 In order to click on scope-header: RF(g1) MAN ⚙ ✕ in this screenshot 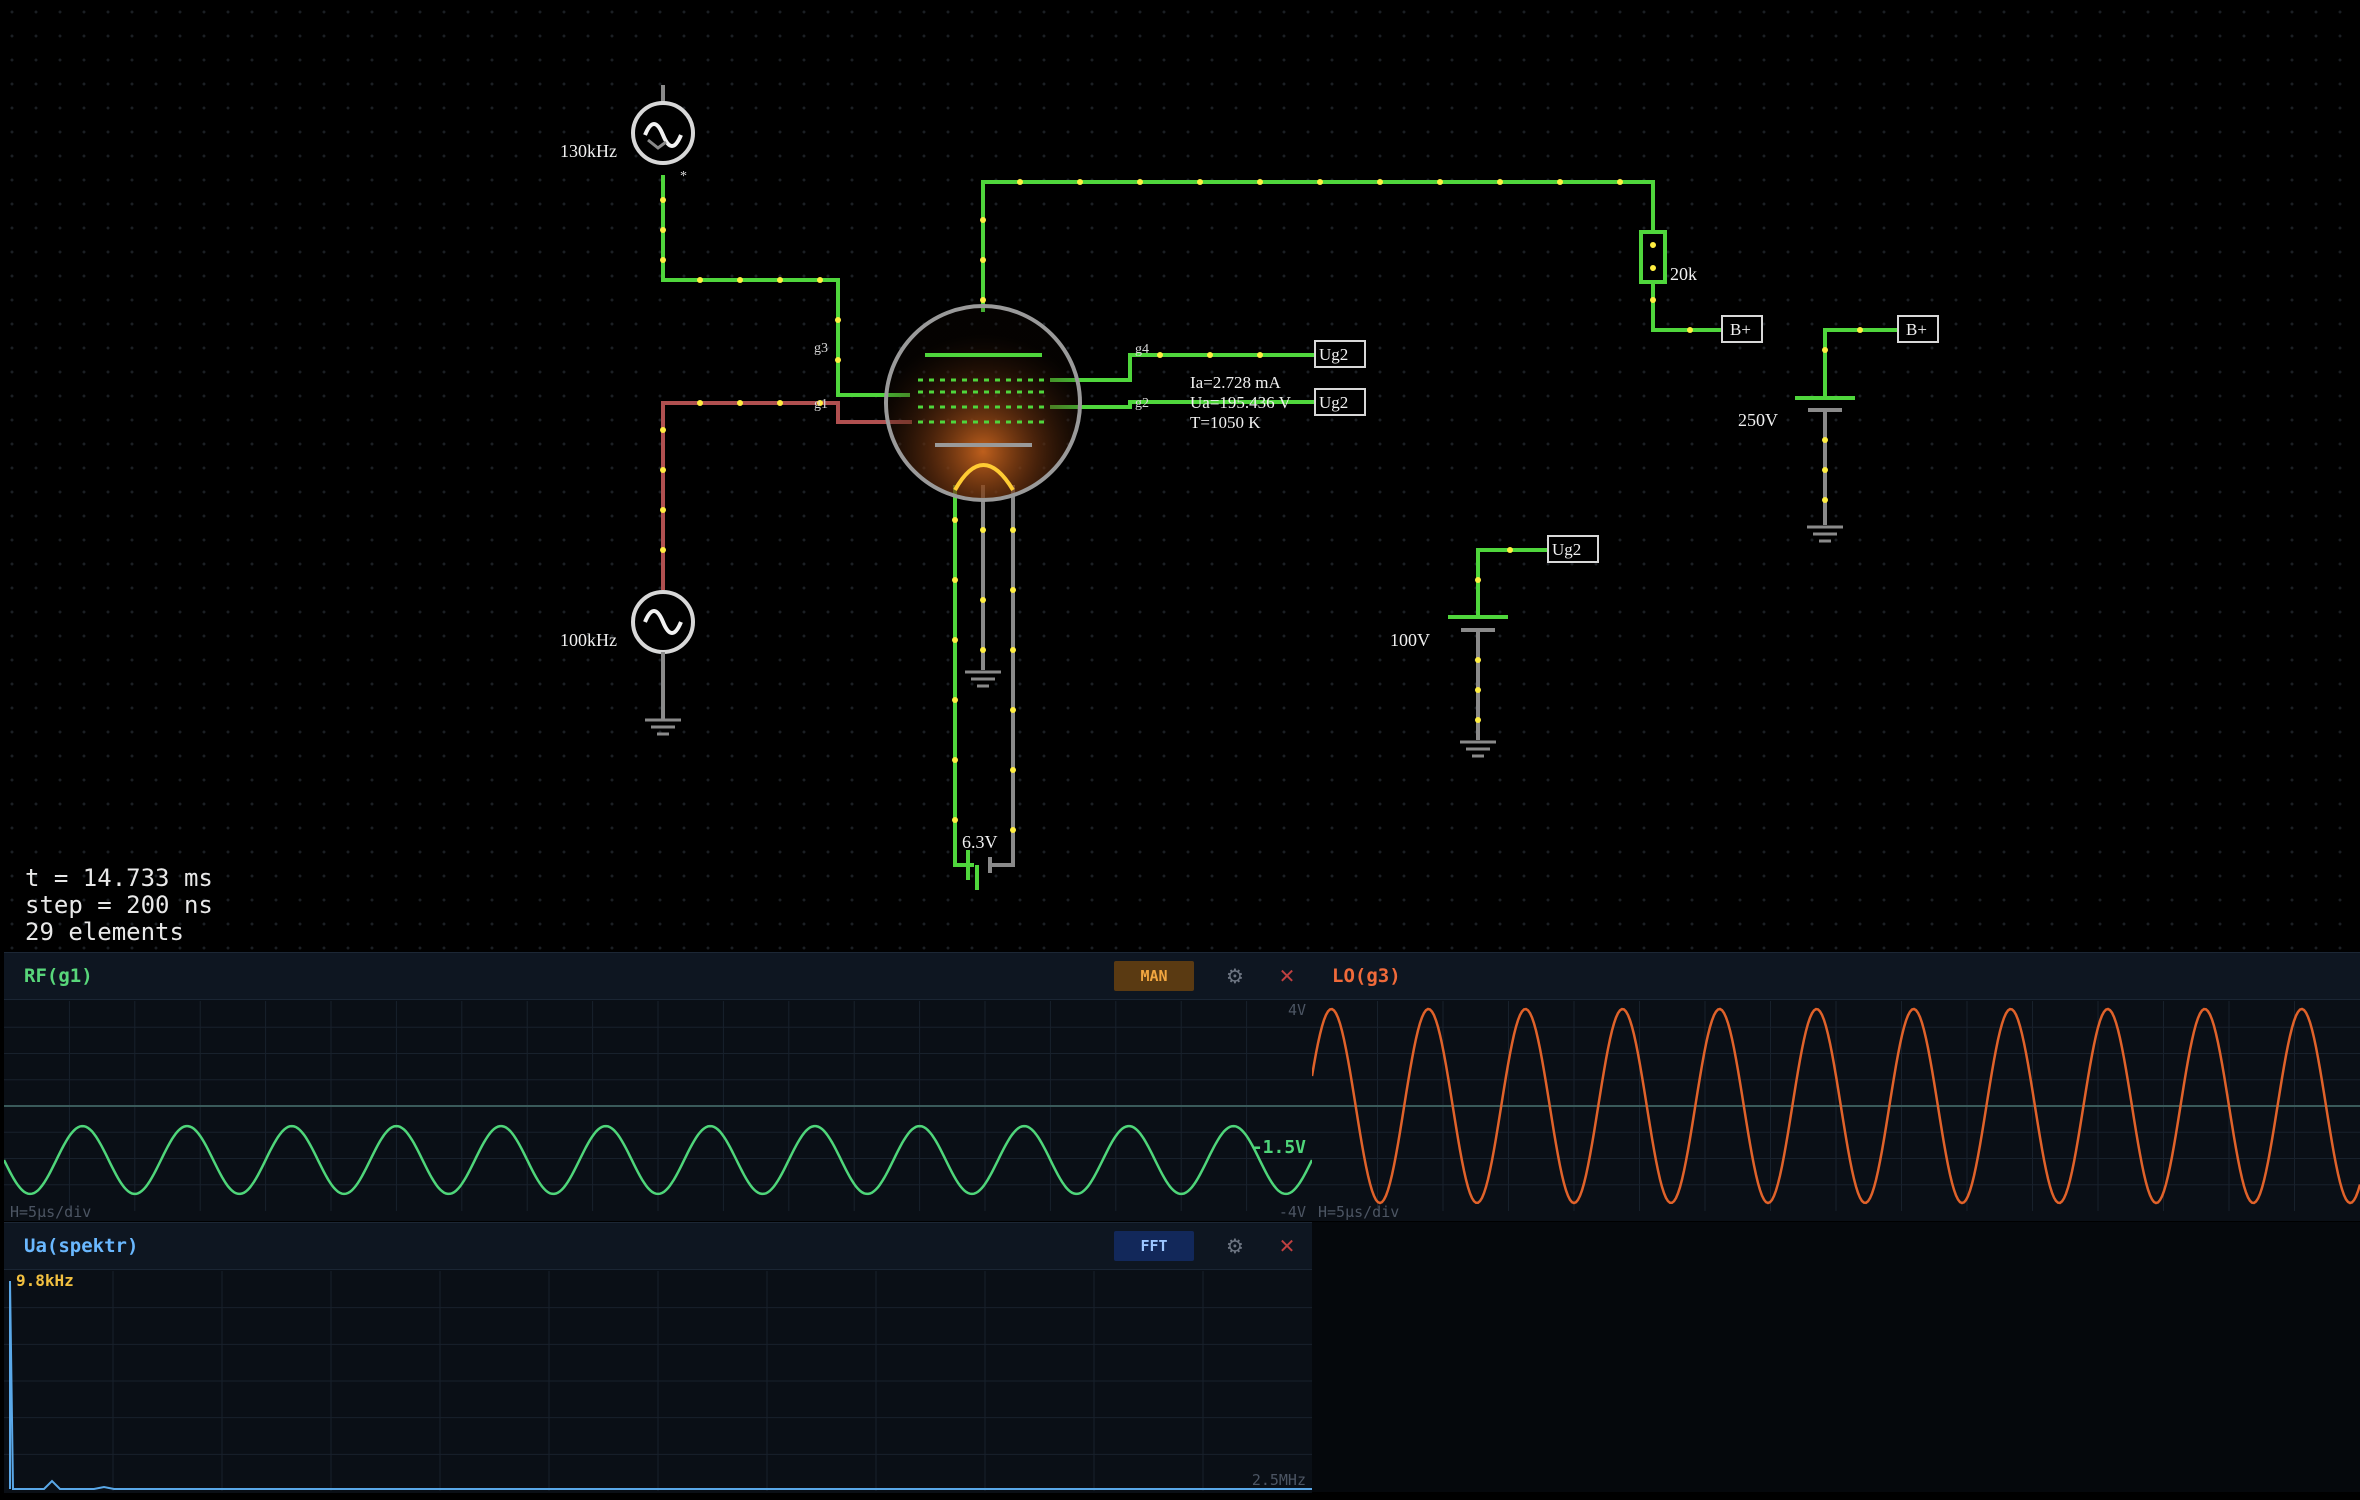, I will do `click(658, 976)`.